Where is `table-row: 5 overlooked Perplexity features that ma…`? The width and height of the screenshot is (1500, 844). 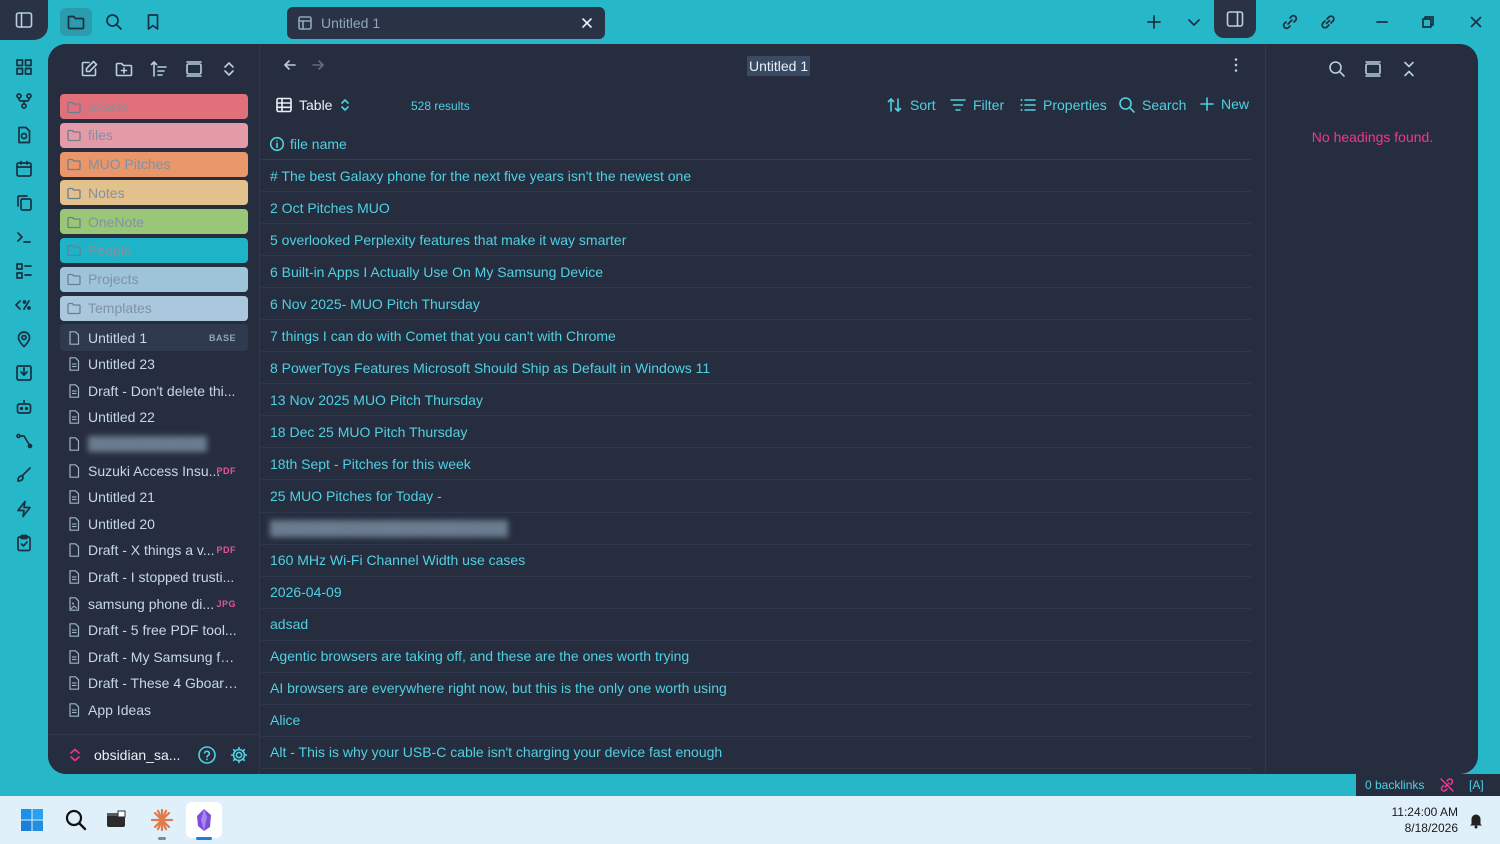
table-row: 5 overlooked Perplexity features that ma… is located at coordinates (756, 240).